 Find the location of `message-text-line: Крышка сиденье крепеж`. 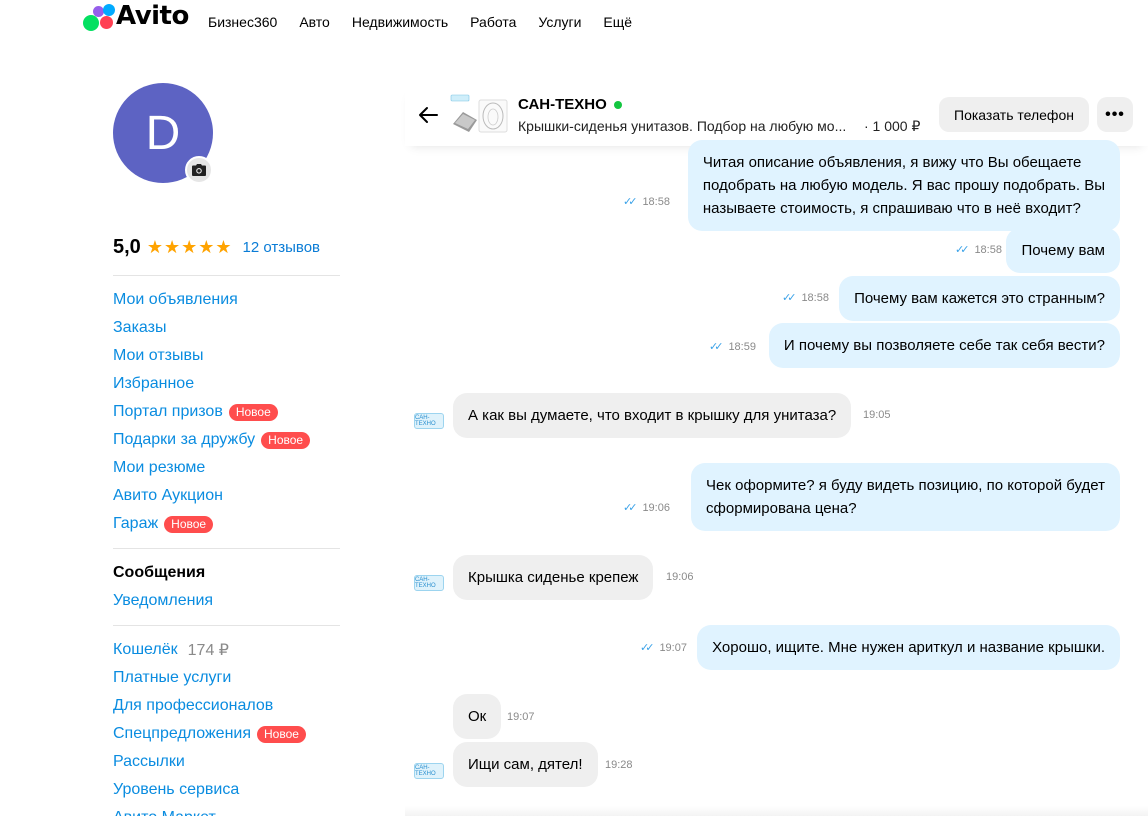

message-text-line: Крышка сиденье крепеж is located at coordinates (553, 577).